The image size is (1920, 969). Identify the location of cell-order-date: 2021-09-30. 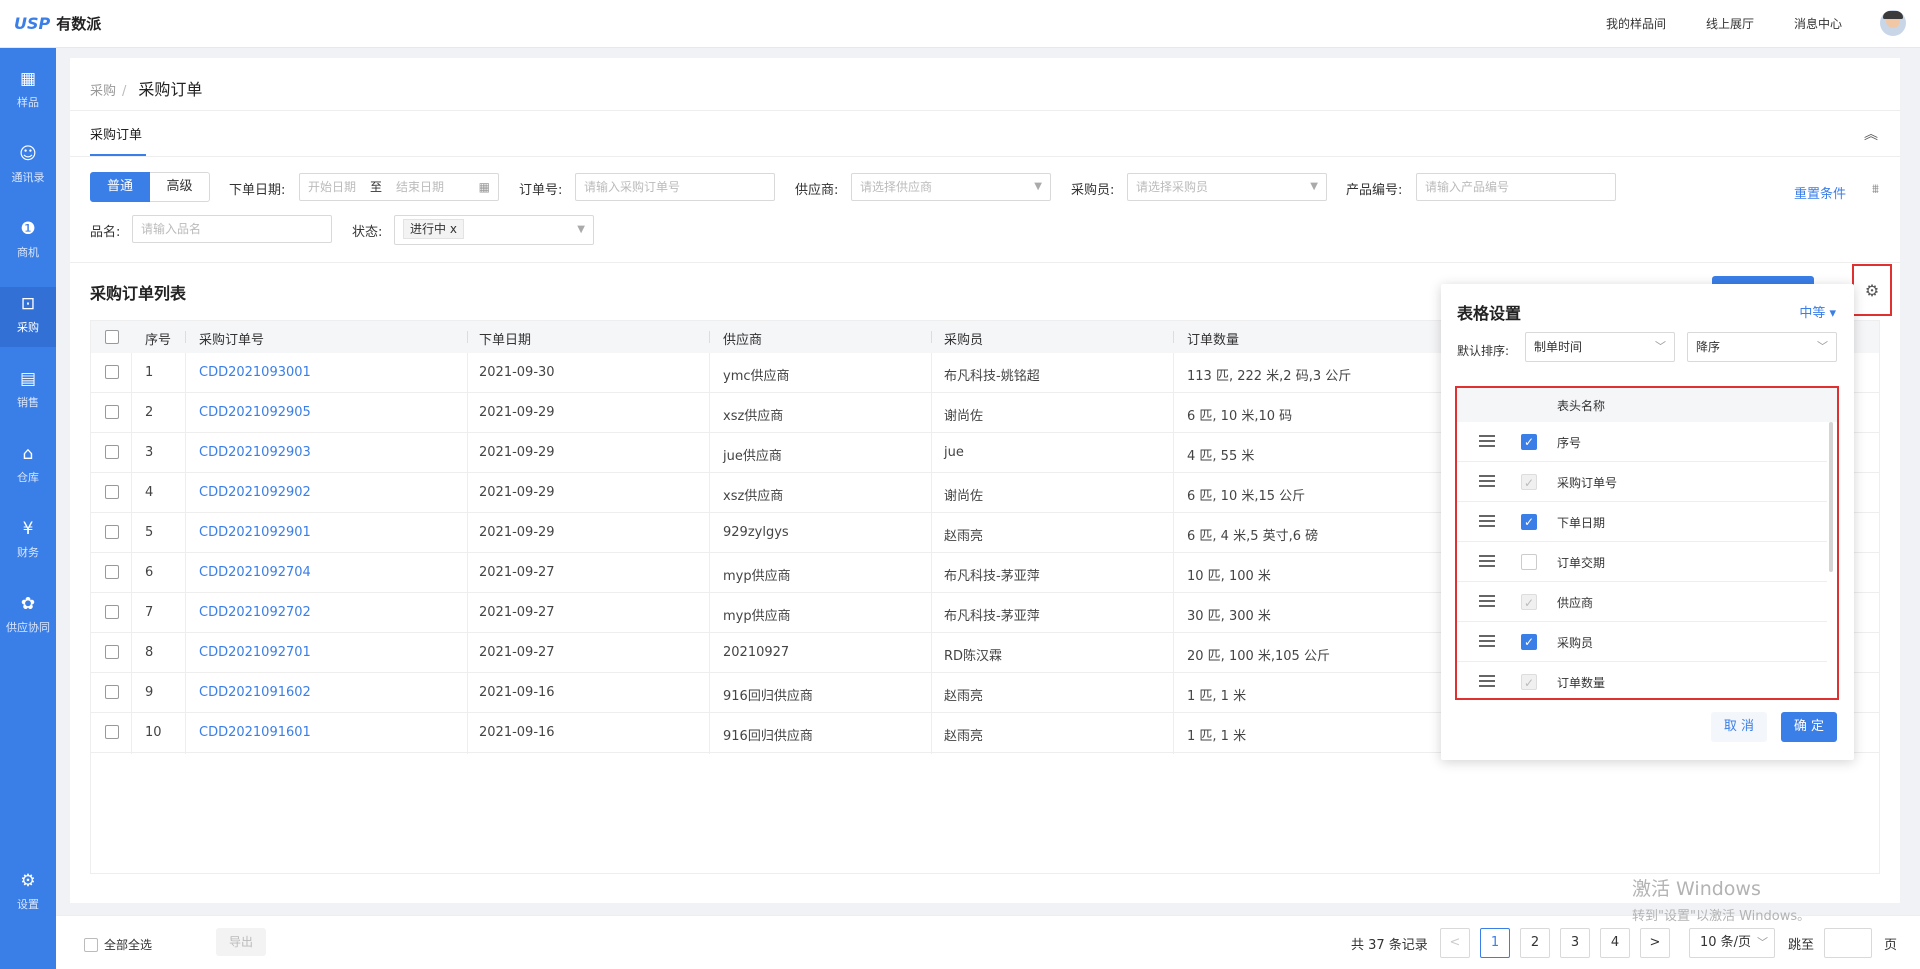
(517, 372).